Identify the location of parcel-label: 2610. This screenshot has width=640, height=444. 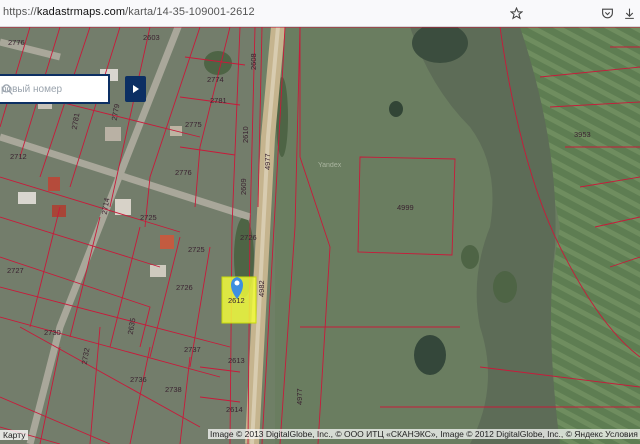
(245, 134).